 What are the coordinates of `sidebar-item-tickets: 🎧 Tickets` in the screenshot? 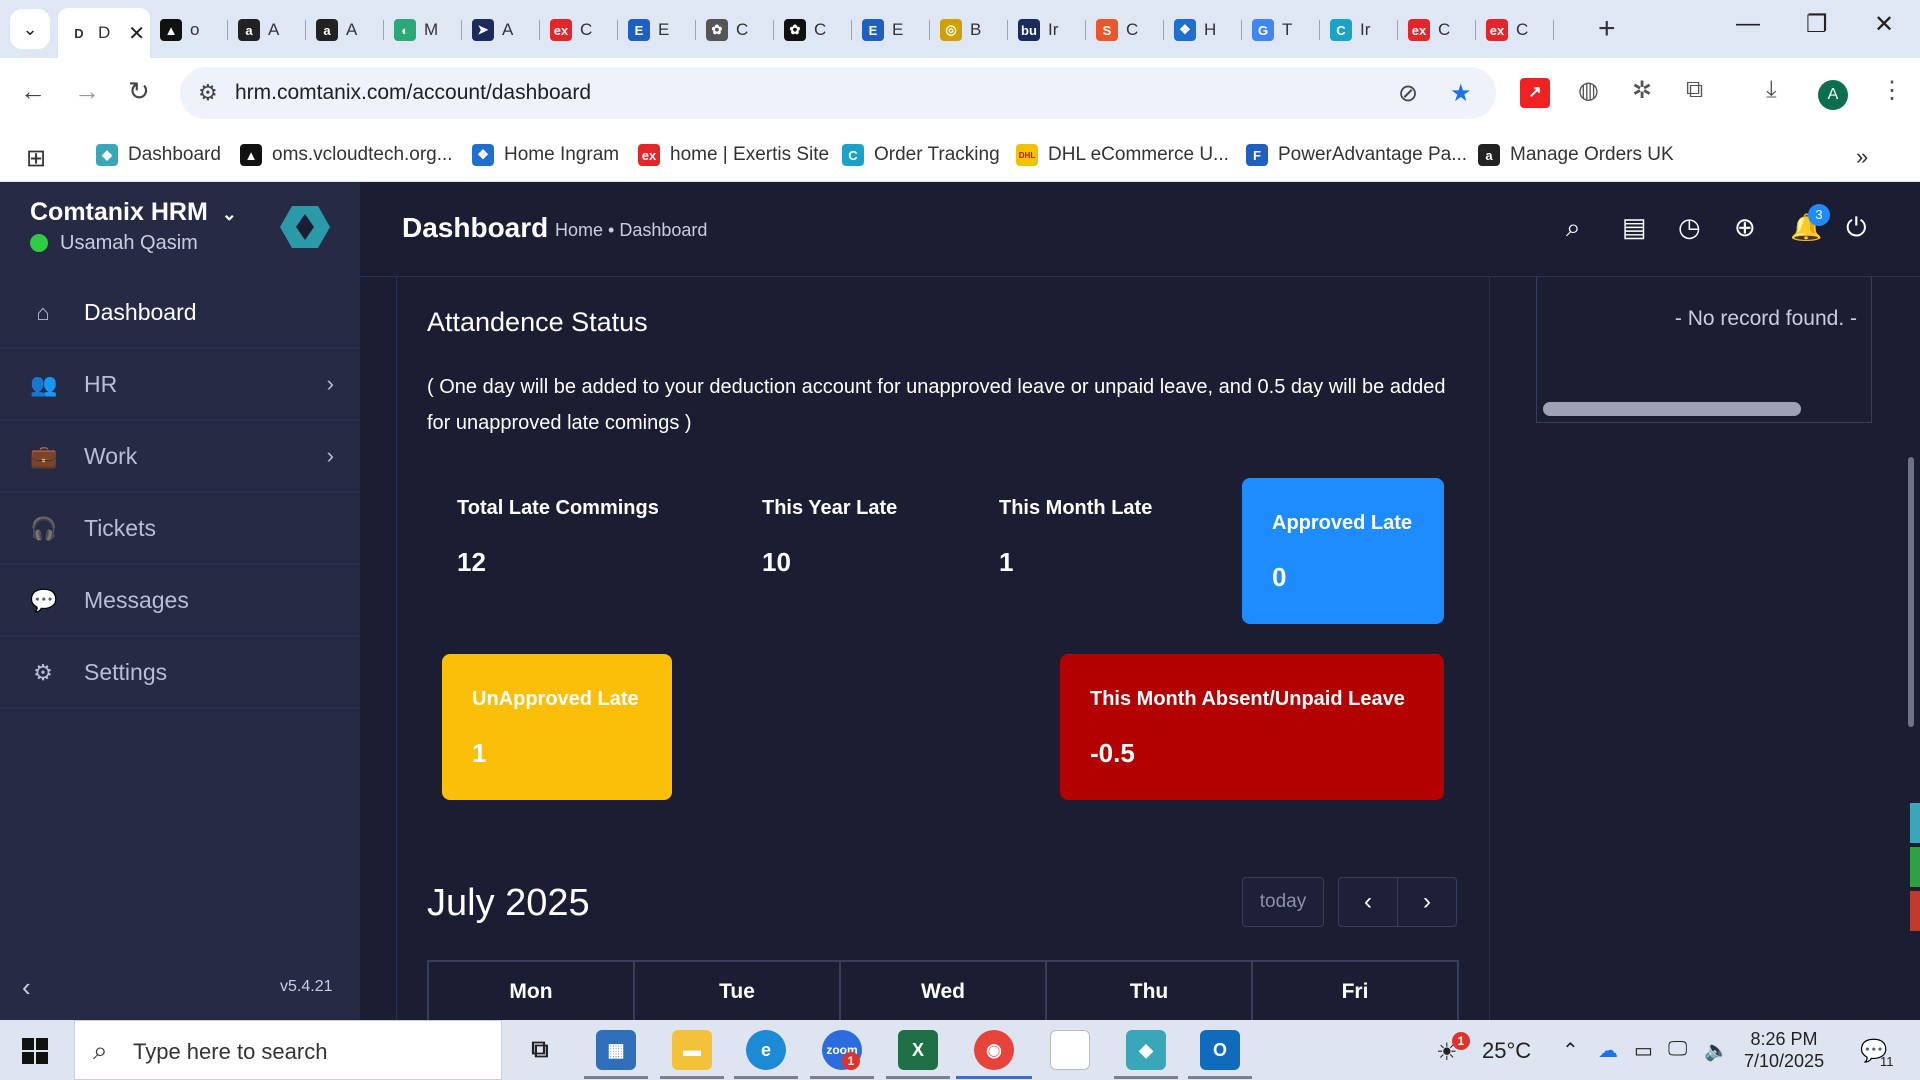 It's located at (180, 529).